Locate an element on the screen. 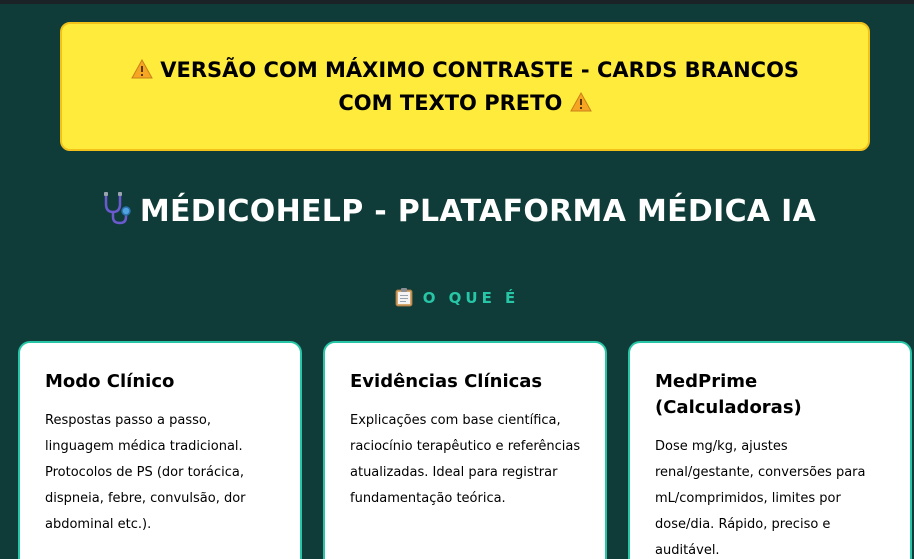 This screenshot has width=914, height=559. section-heading: O QUE É is located at coordinates (457, 297).